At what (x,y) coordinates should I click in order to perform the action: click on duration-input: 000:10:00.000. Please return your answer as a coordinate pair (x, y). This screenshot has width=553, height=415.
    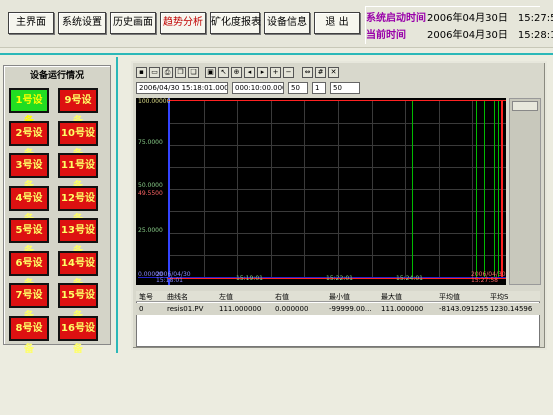
    Looking at the image, I should click on (258, 88).